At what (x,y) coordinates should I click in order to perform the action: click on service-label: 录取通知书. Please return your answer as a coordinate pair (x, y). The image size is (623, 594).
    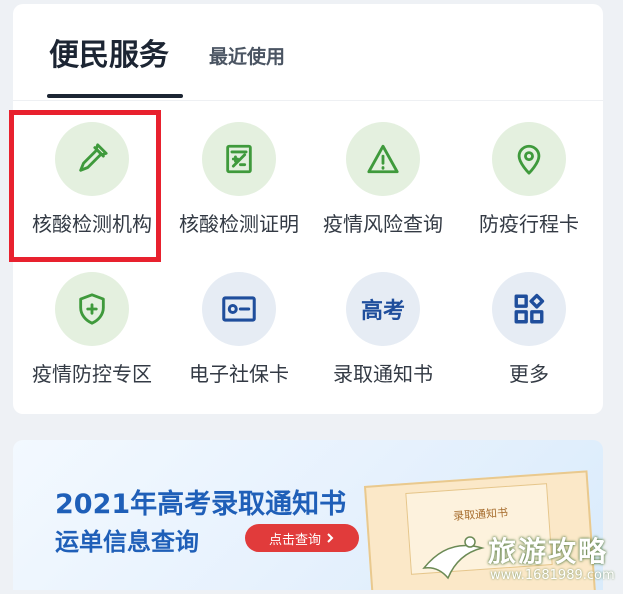
    Looking at the image, I should click on (383, 374).